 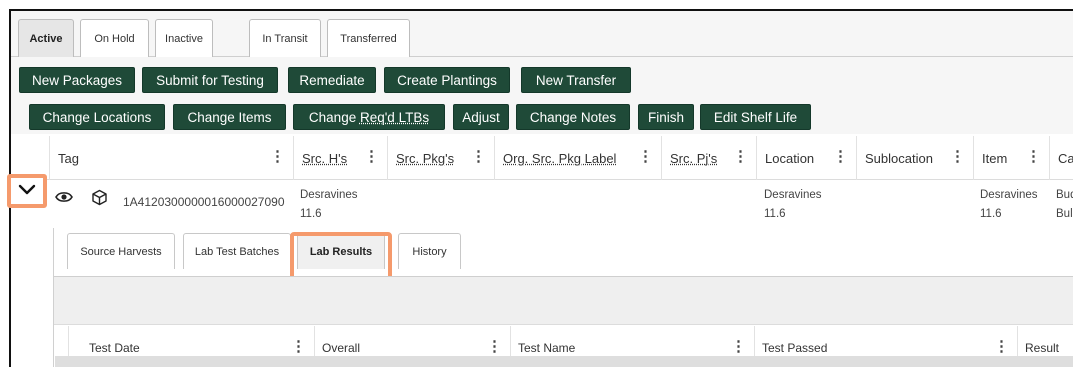 I want to click on chevron-down-icon, so click(x=27, y=191).